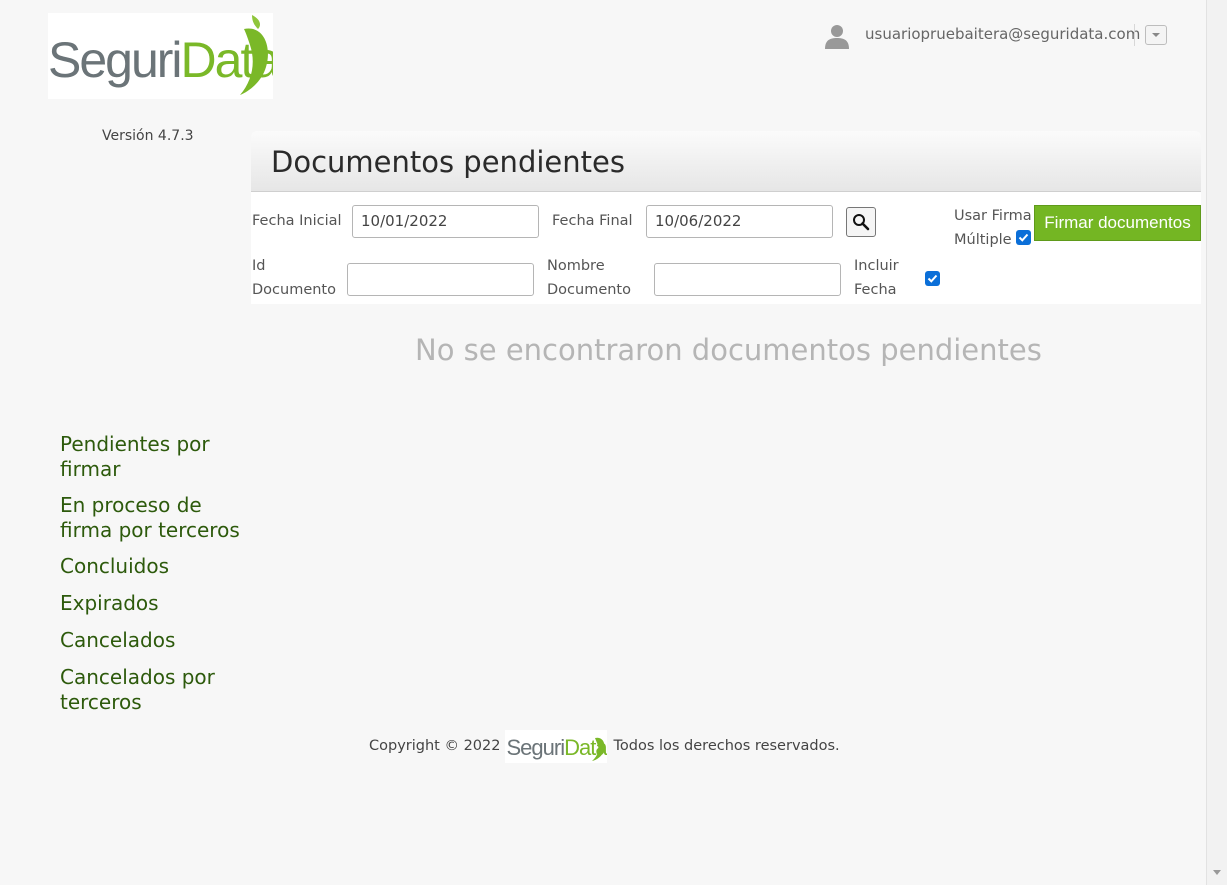 The height and width of the screenshot is (885, 1227). I want to click on sidebar-item-expirados: Expirados, so click(155, 603).